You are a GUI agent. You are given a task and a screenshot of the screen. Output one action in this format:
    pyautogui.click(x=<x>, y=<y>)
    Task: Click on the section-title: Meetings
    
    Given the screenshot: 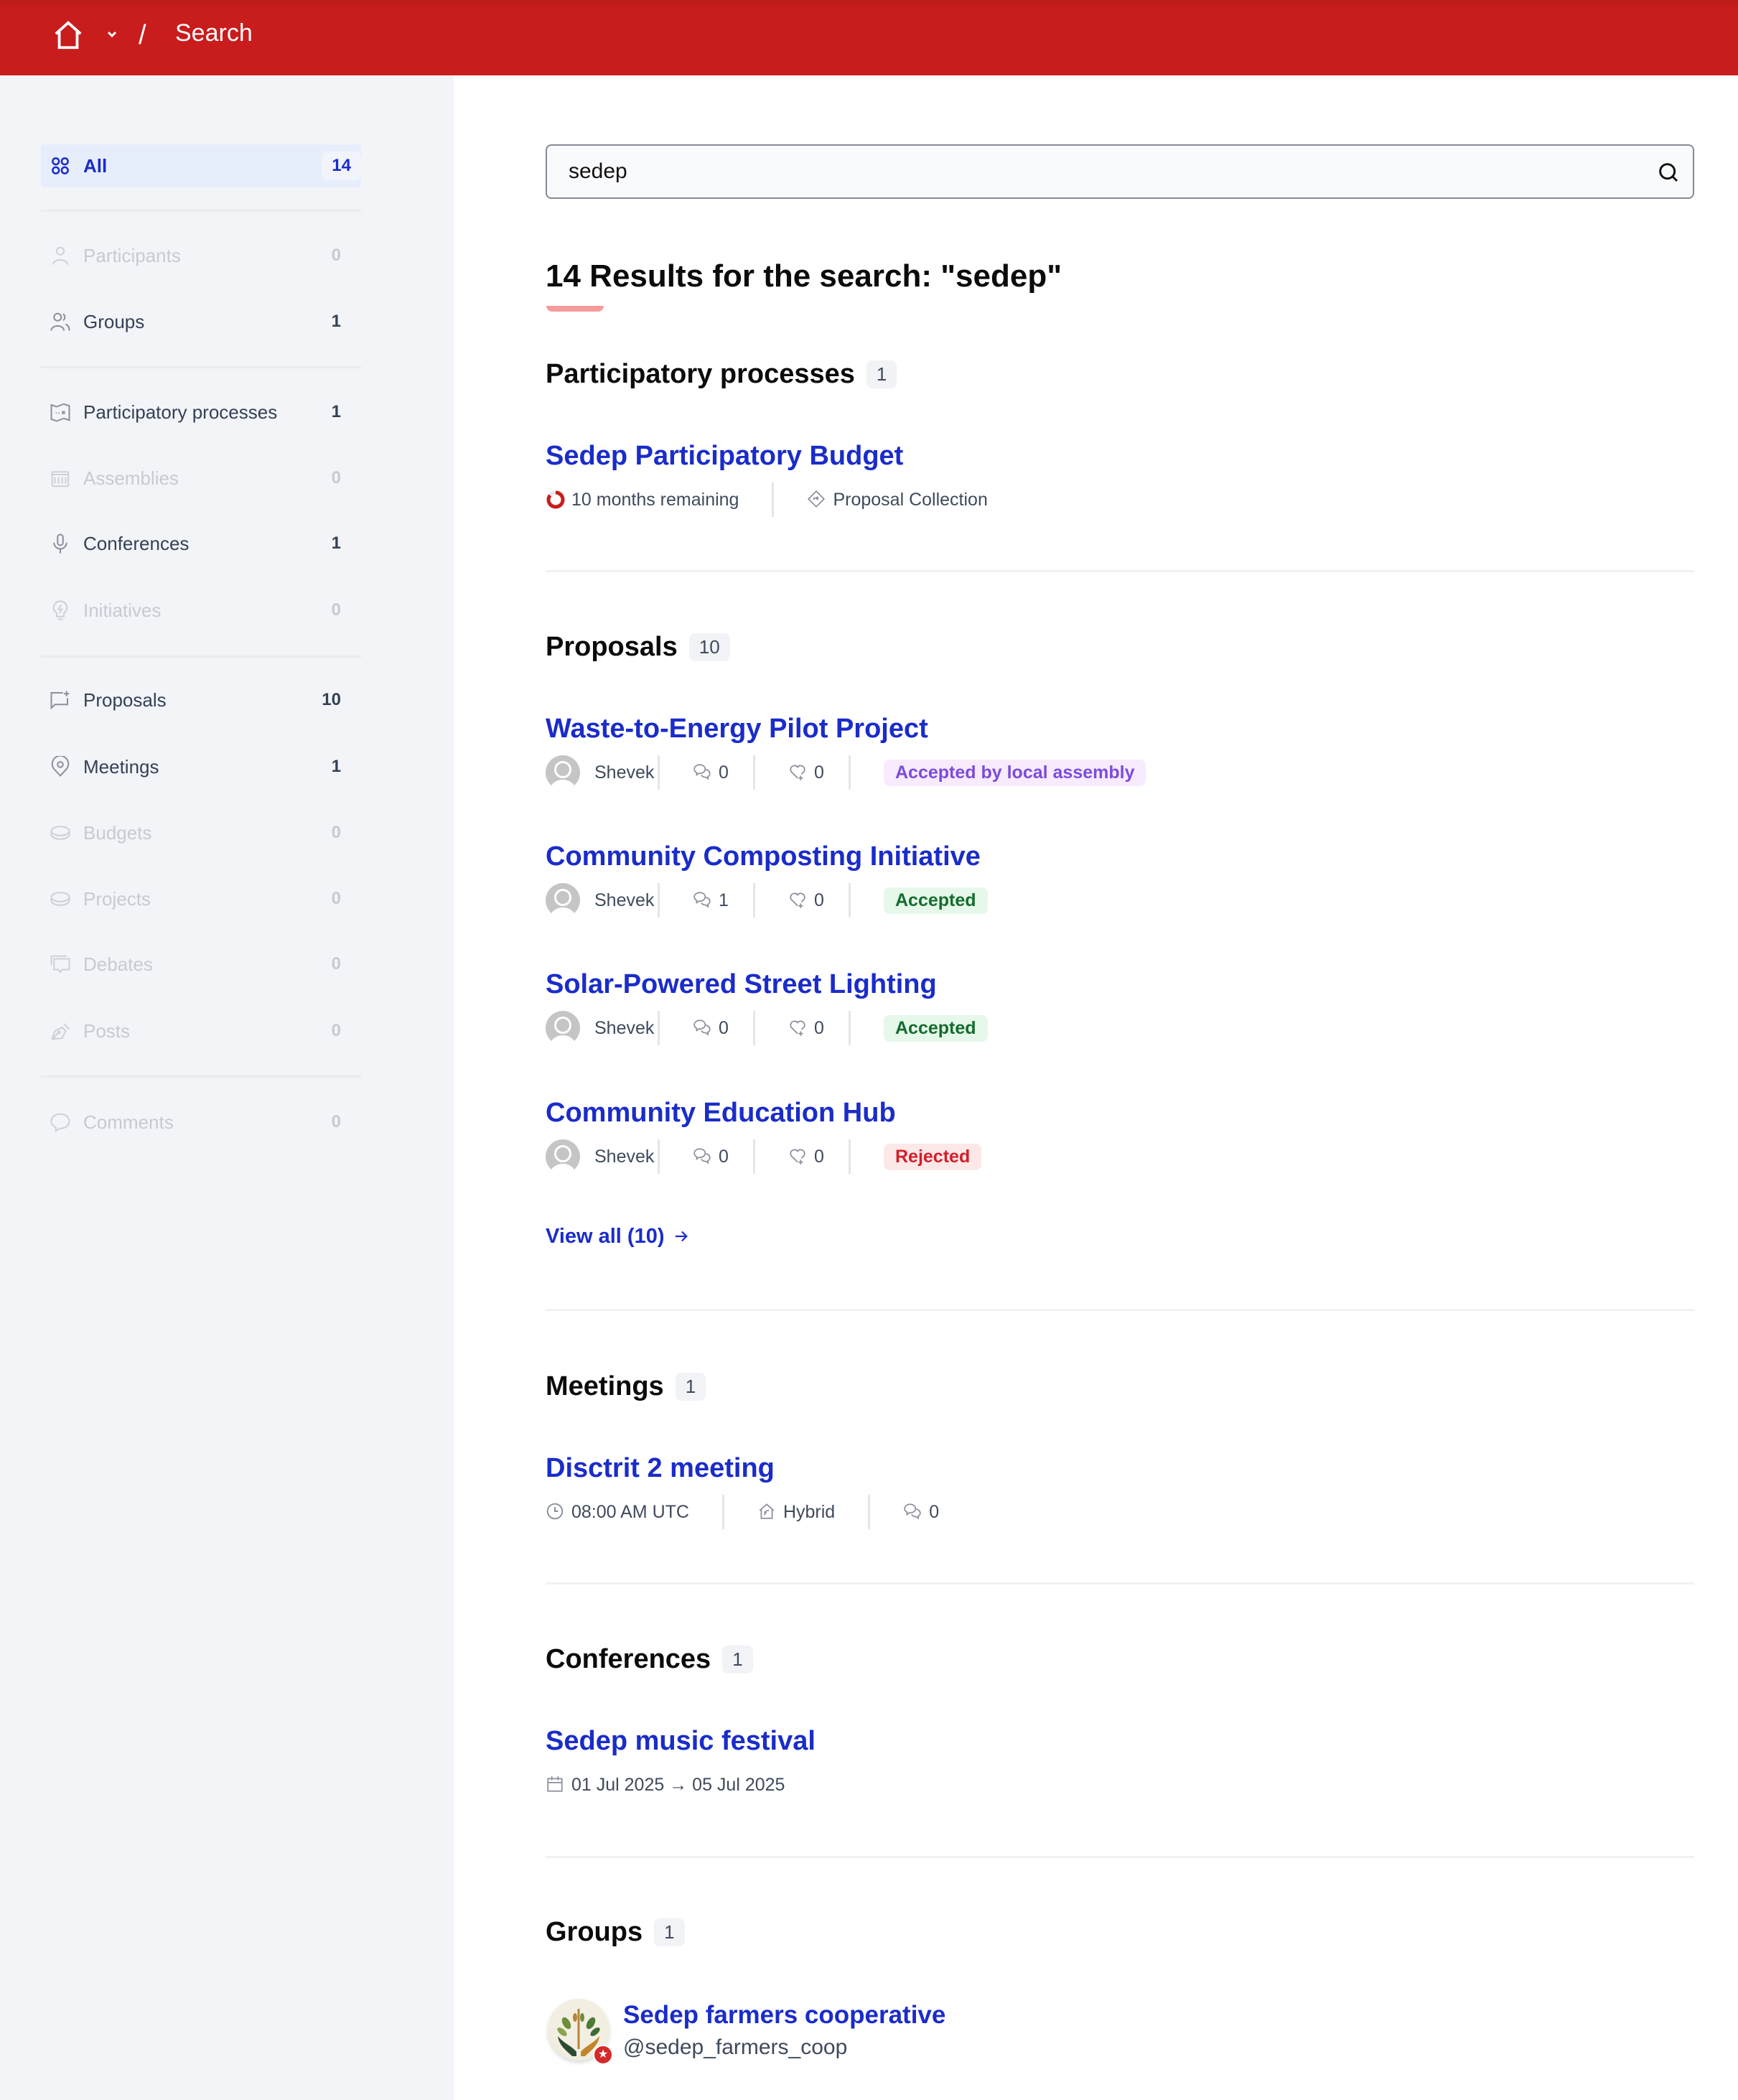 What is the action you would take?
    pyautogui.click(x=605, y=1386)
    